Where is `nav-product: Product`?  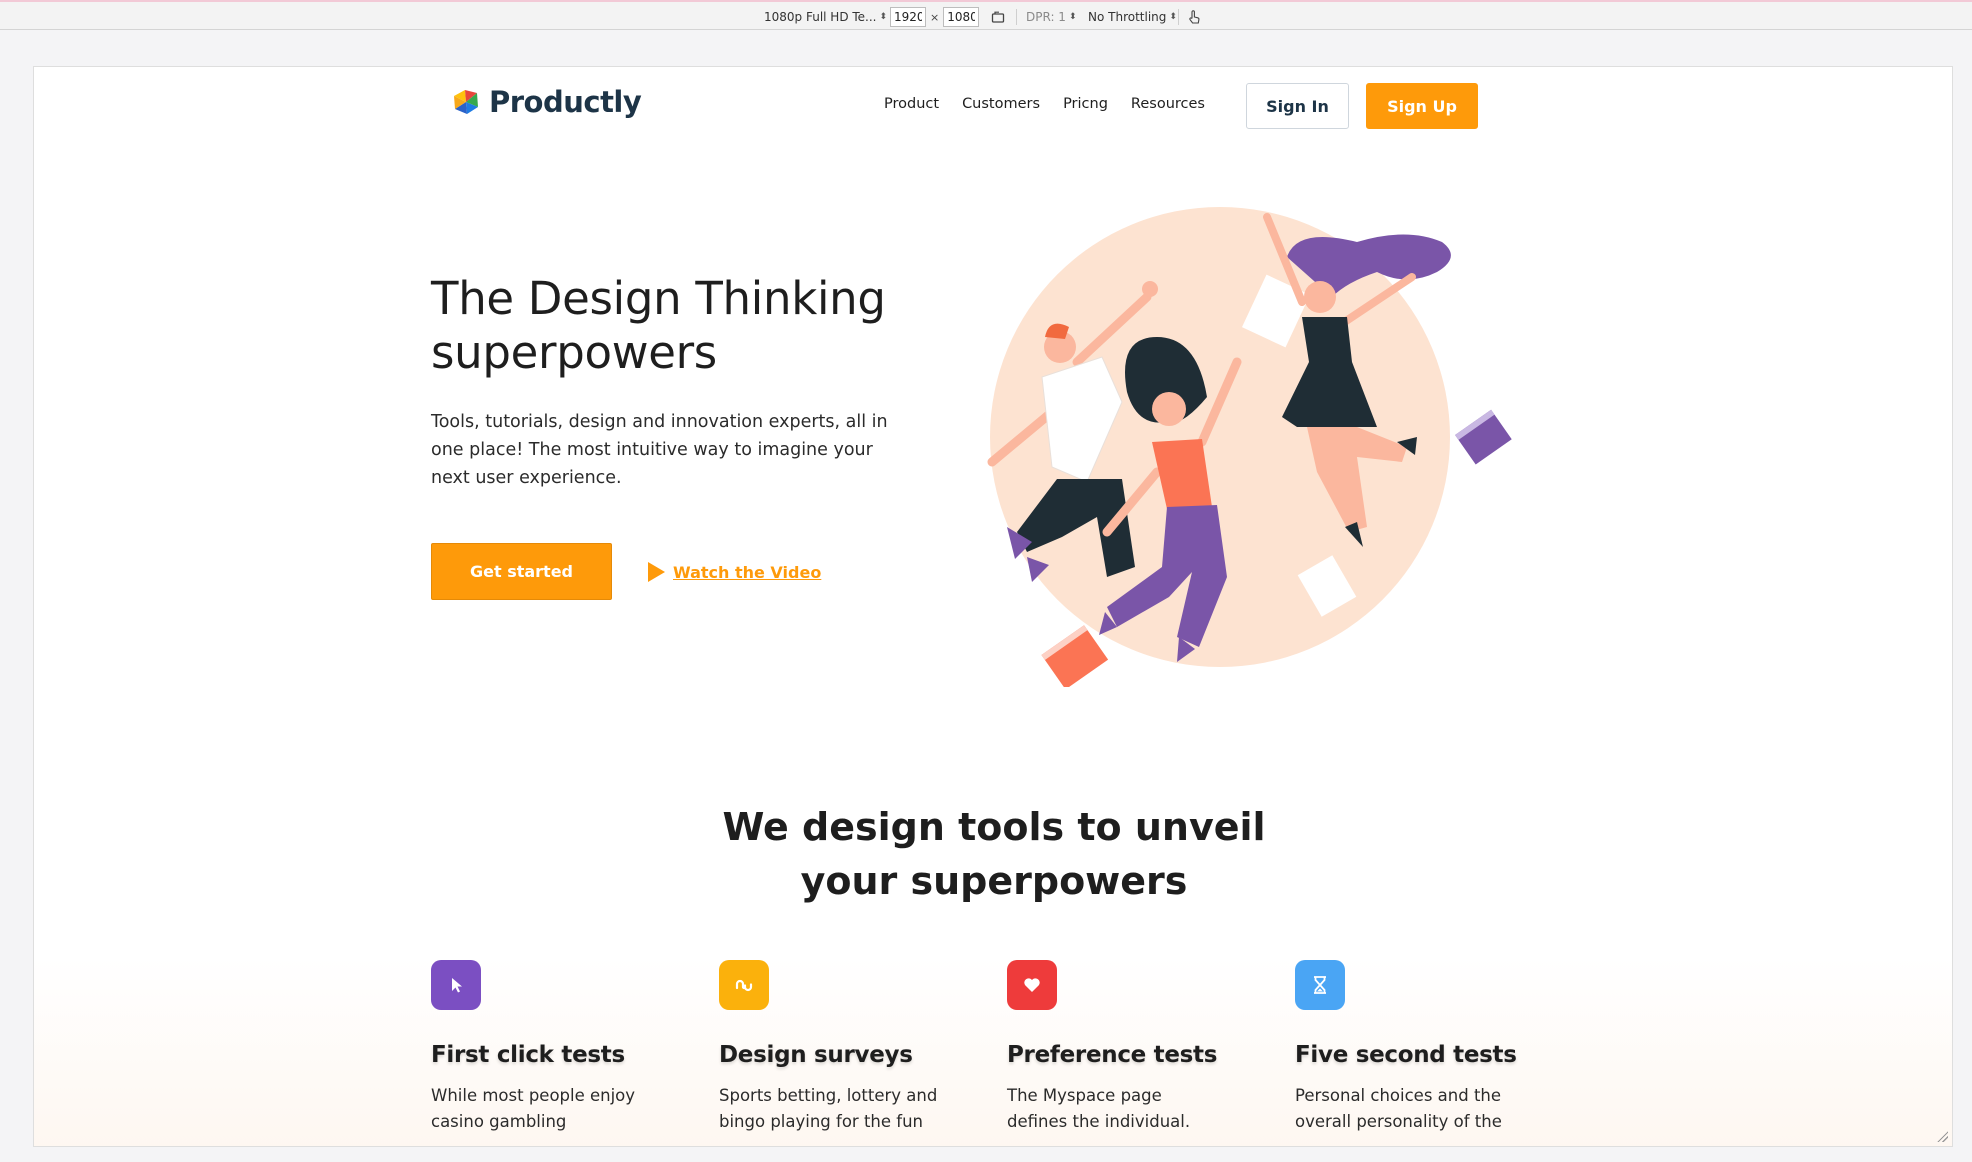
nav-product: Product is located at coordinates (911, 104).